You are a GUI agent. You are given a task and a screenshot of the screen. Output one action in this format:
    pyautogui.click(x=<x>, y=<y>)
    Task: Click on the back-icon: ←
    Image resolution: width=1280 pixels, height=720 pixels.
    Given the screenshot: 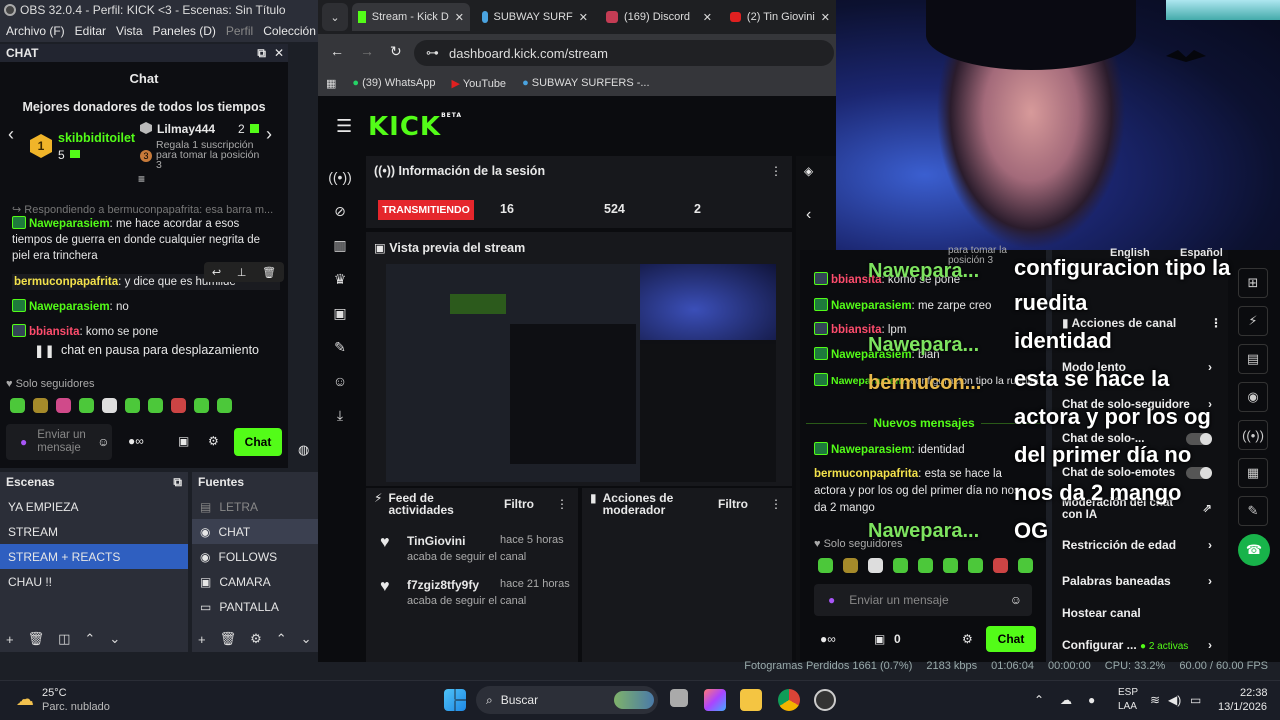 What is the action you would take?
    pyautogui.click(x=337, y=51)
    